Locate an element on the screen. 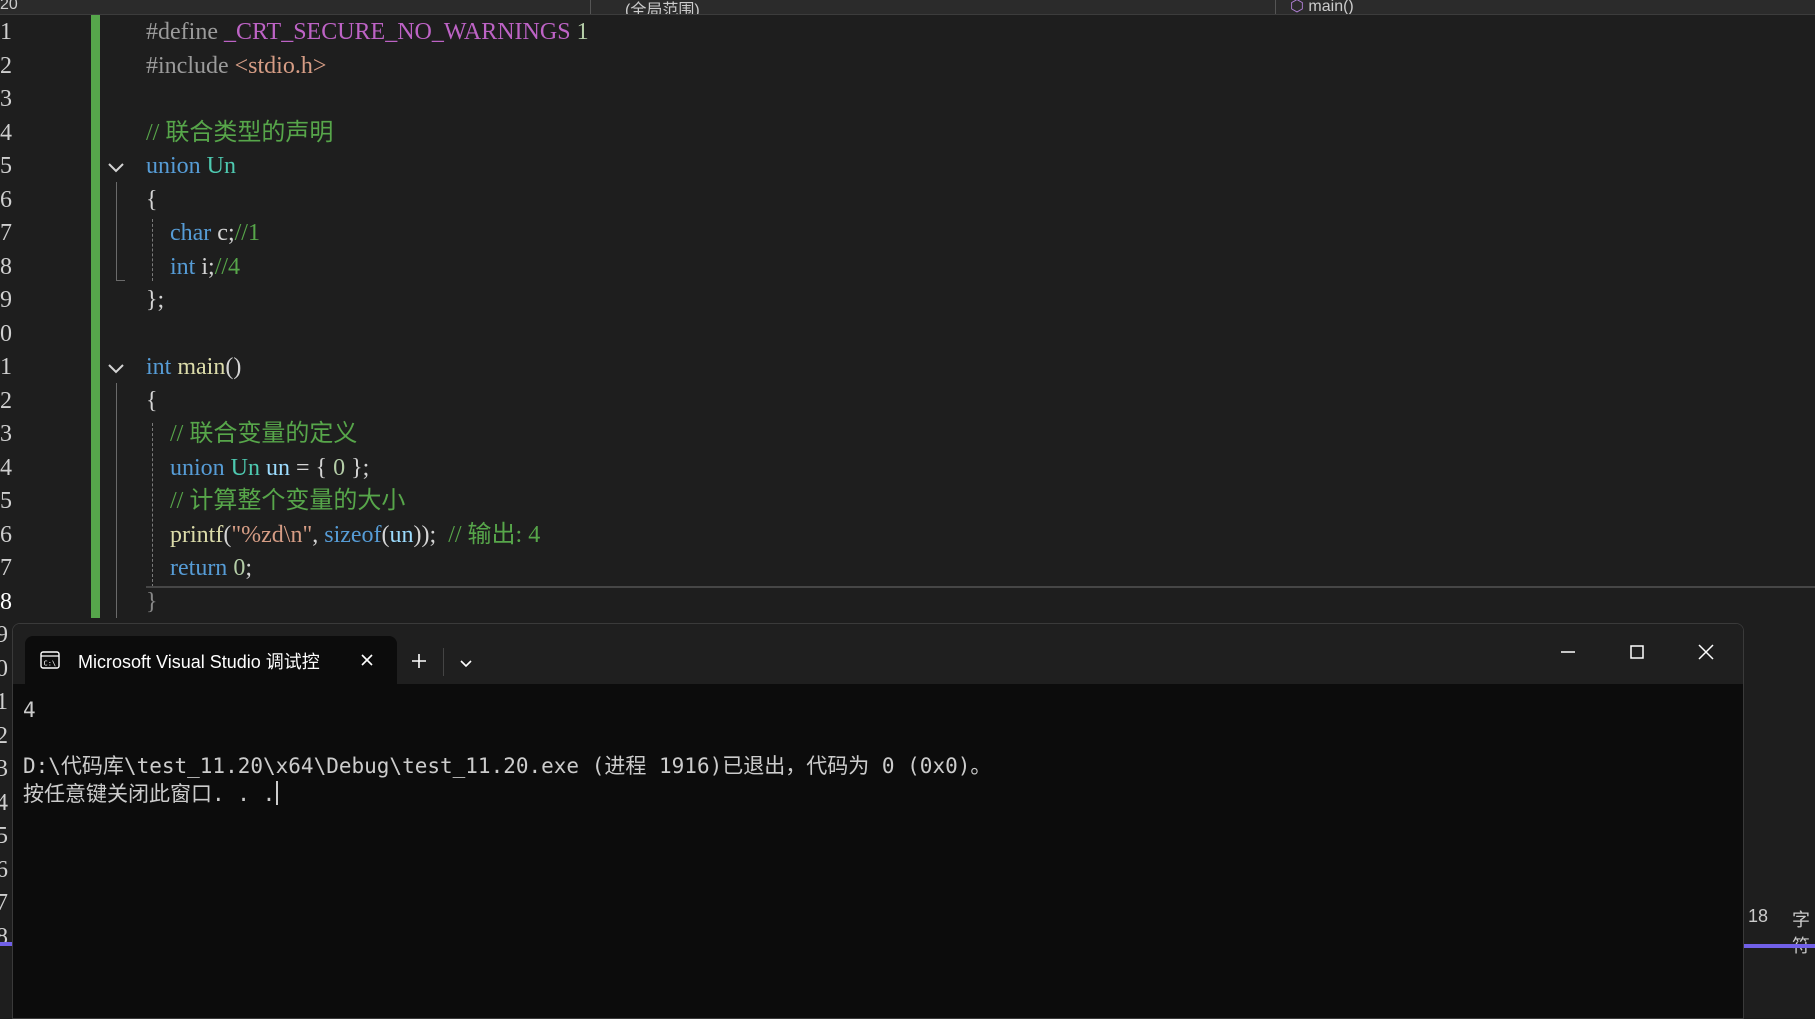  tab-separator is located at coordinates (443, 662).